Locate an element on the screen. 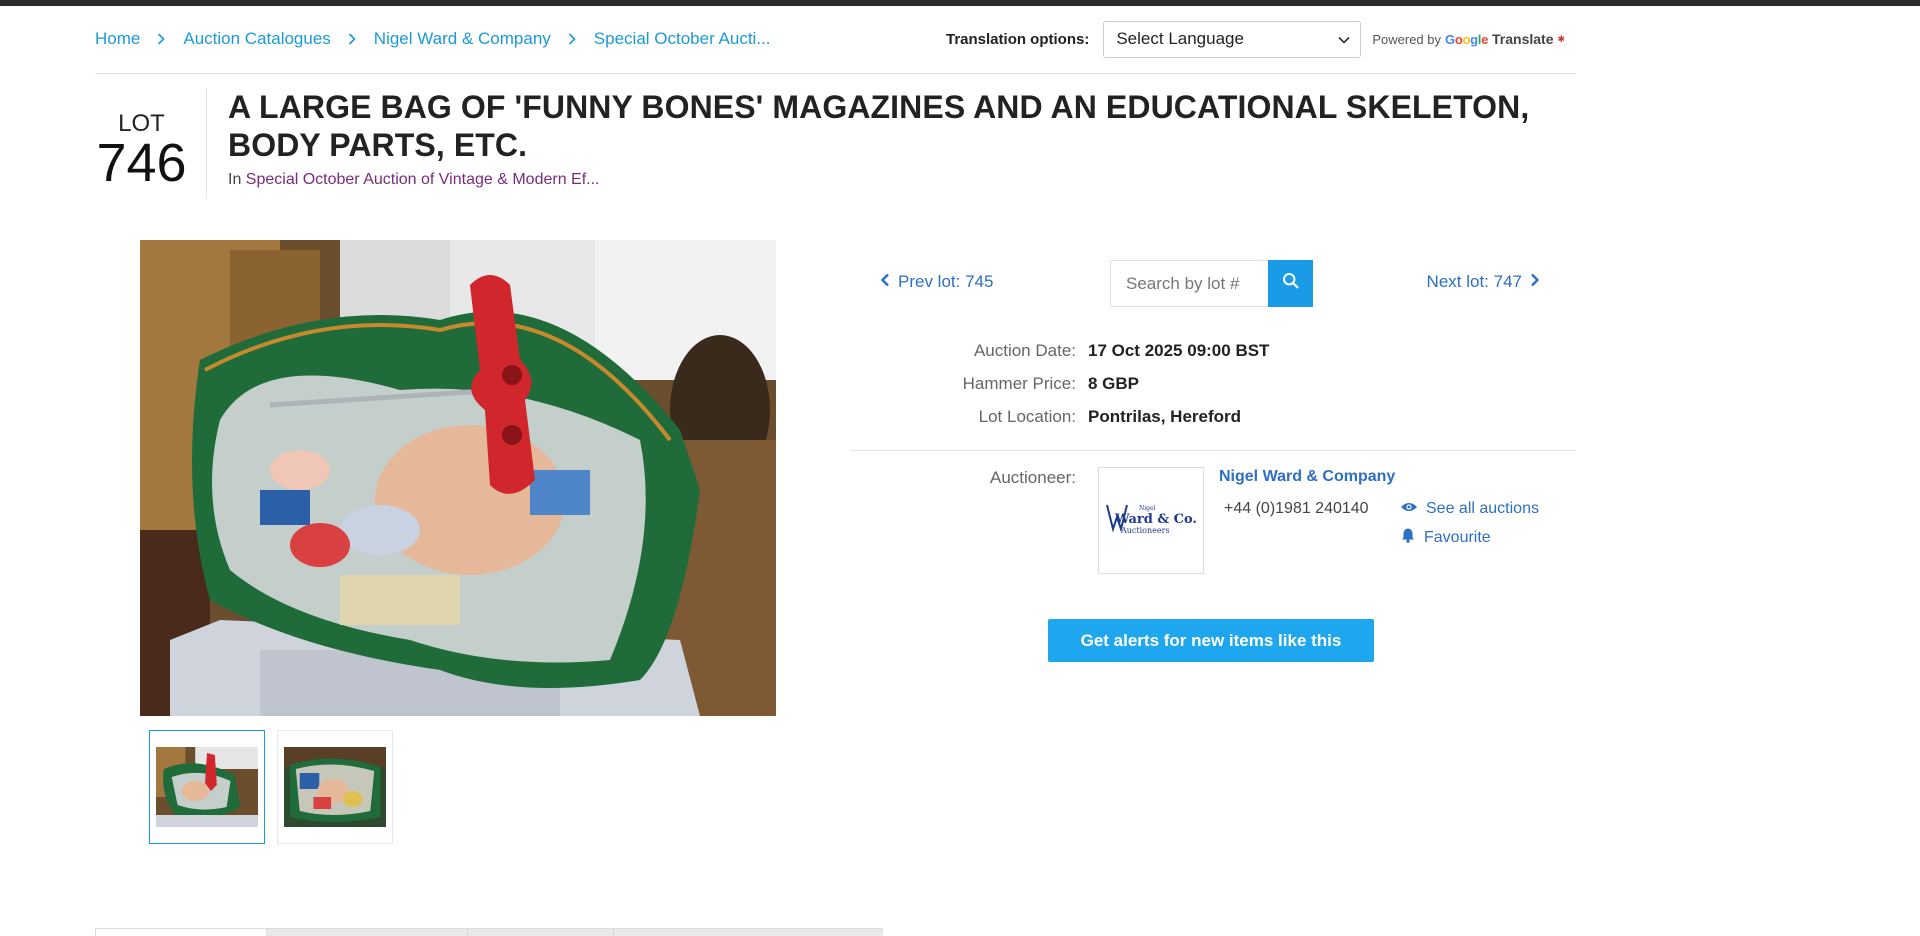 The width and height of the screenshot is (1920, 936). language-select-value: Select Language is located at coordinates (1180, 38).